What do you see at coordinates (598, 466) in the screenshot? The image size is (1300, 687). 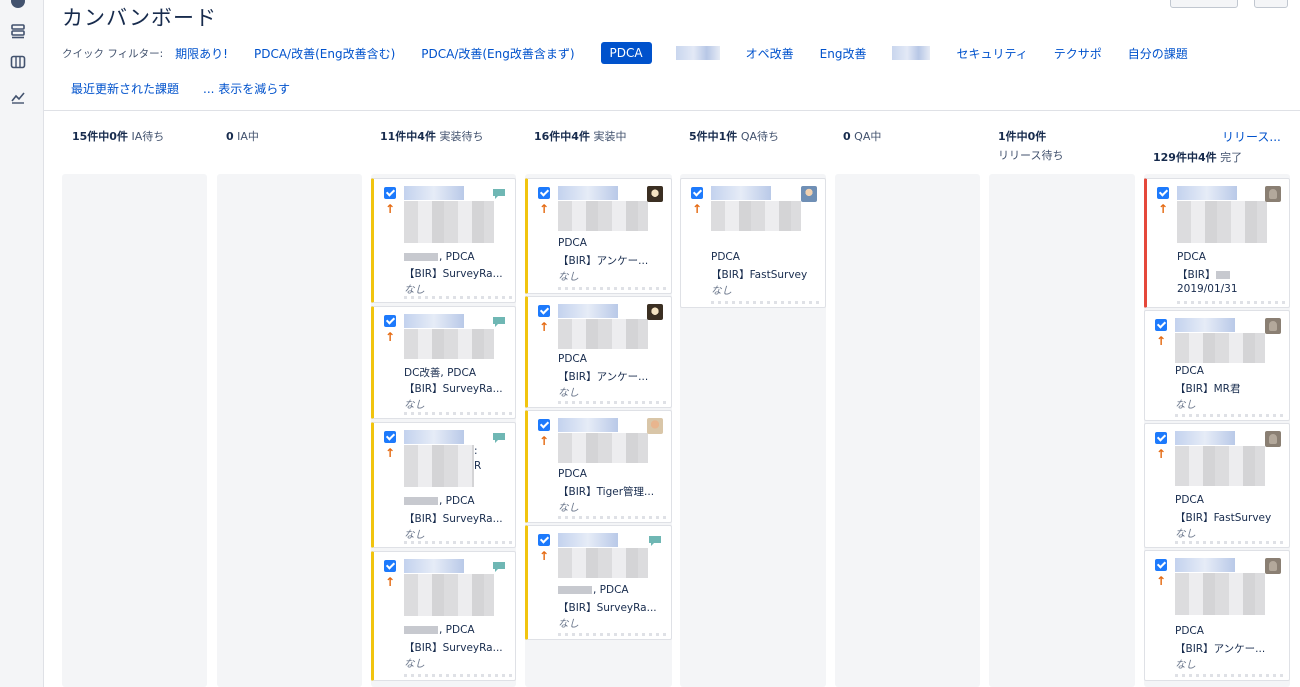 I see `issue-card: ↑ PDCA 【BIR】Tiger管理... なし` at bounding box center [598, 466].